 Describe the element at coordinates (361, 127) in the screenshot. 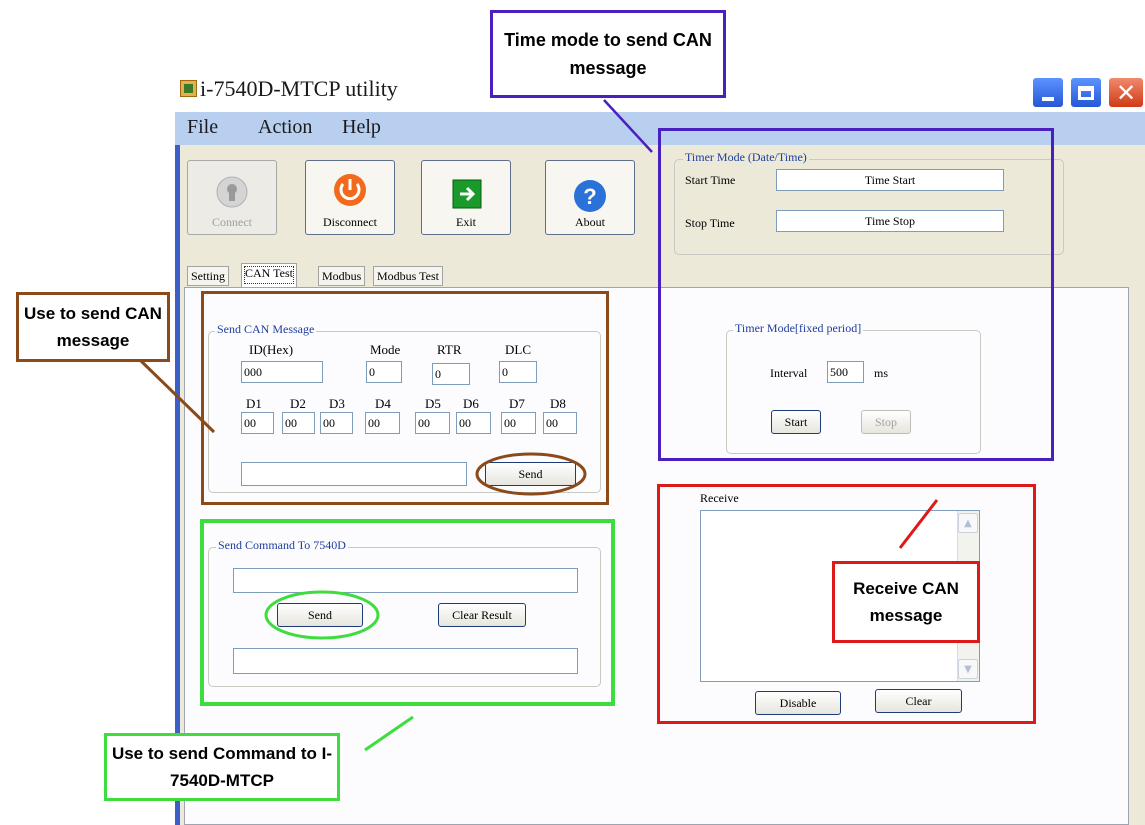

I see `menu-help: Help` at that location.